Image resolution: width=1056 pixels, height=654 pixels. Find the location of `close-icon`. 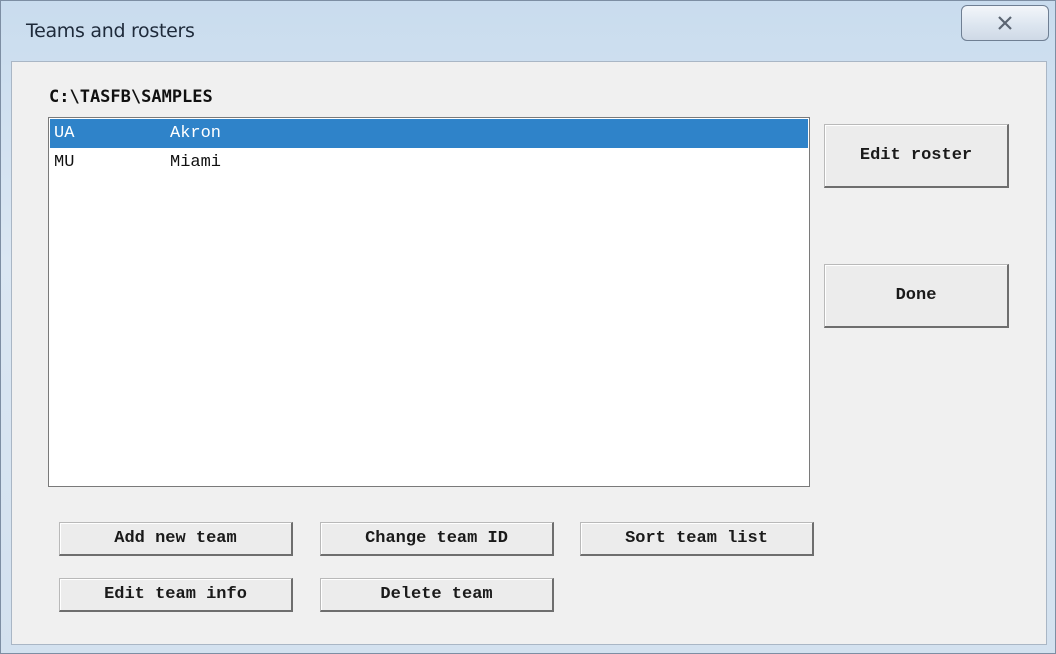

close-icon is located at coordinates (1005, 23).